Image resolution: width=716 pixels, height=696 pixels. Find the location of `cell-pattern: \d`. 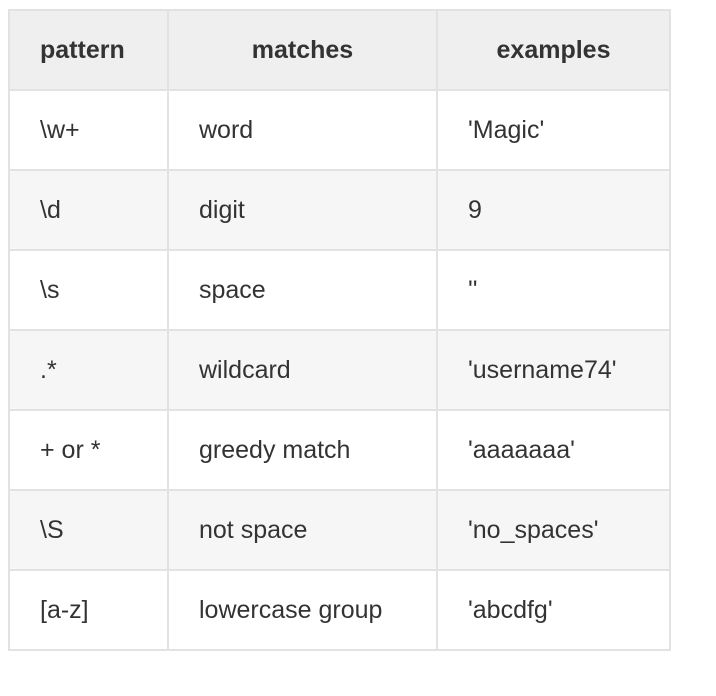

cell-pattern: \d is located at coordinates (88, 210).